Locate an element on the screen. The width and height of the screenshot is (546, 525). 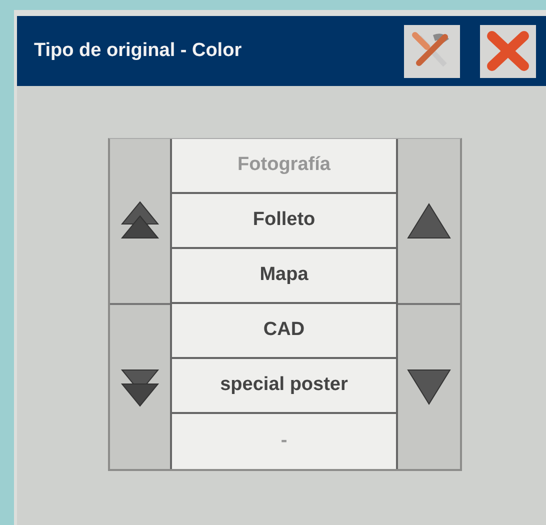
option-item: Folleto is located at coordinates (284, 221).